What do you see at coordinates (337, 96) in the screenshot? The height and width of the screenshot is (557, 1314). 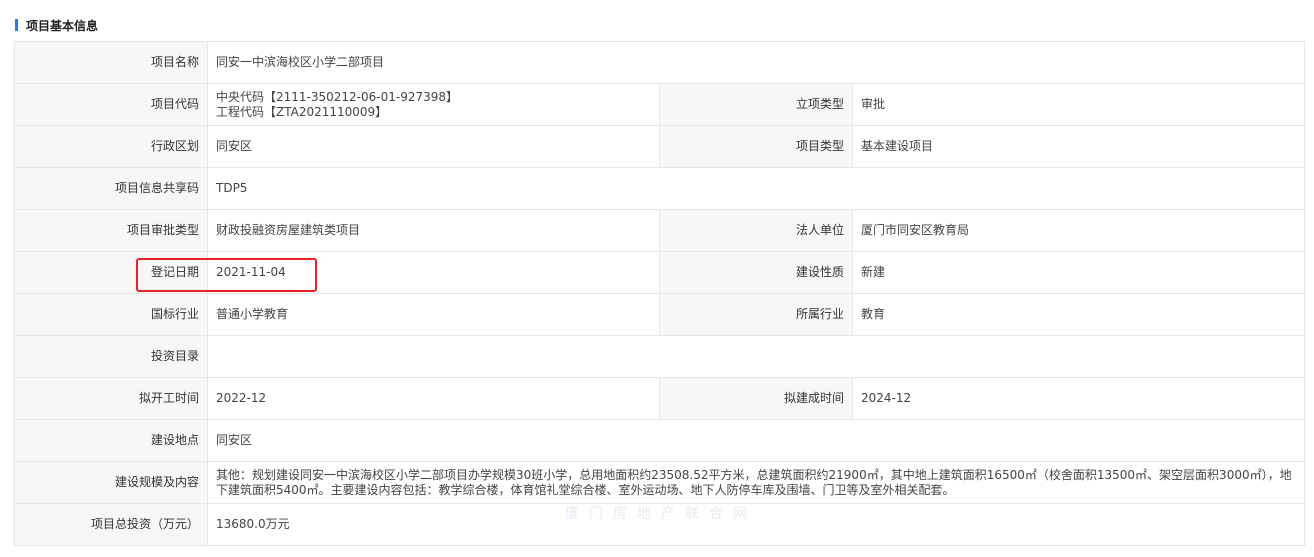 I see `central-code: 中央代码【2111-350212-06-01-927398】` at bounding box center [337, 96].